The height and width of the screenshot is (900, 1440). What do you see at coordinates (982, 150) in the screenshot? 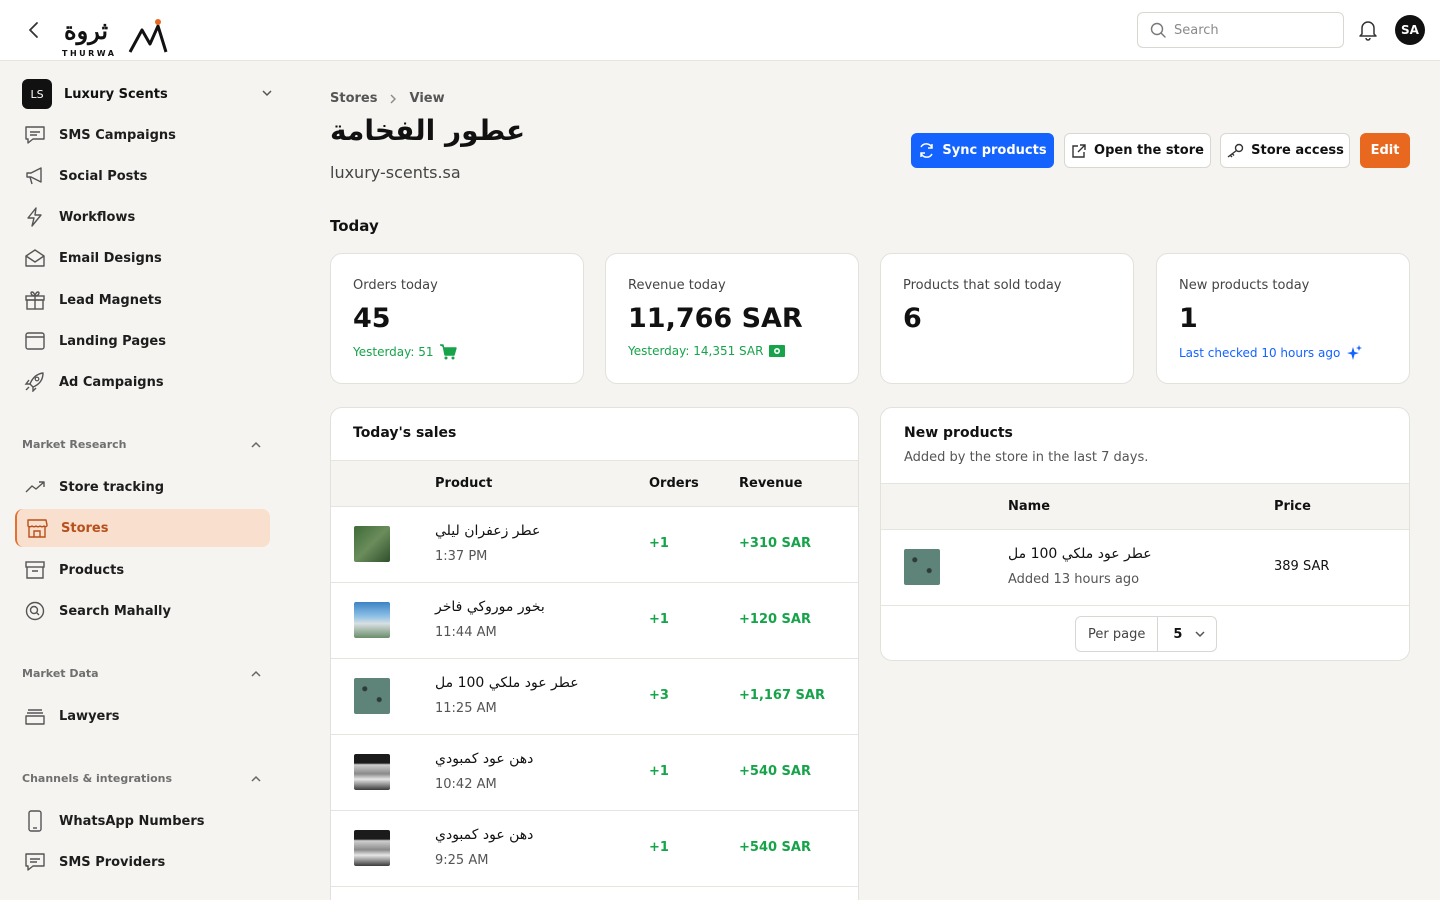
I see `sync-products-button: Sync products` at bounding box center [982, 150].